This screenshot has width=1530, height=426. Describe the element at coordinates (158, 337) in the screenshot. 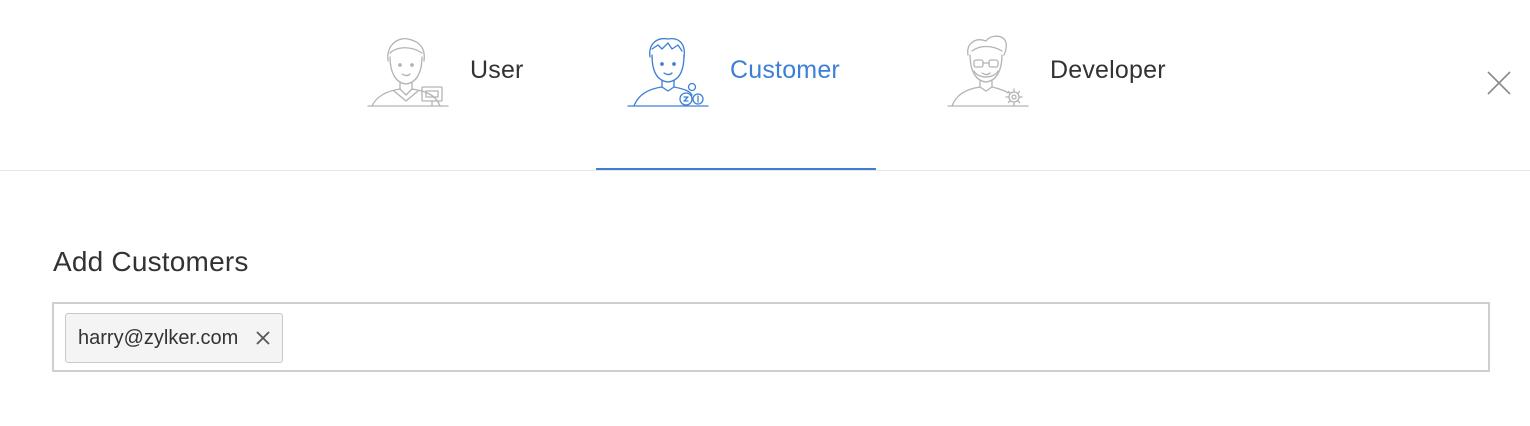

I see `email-tag-text: harry@zylker.com` at that location.